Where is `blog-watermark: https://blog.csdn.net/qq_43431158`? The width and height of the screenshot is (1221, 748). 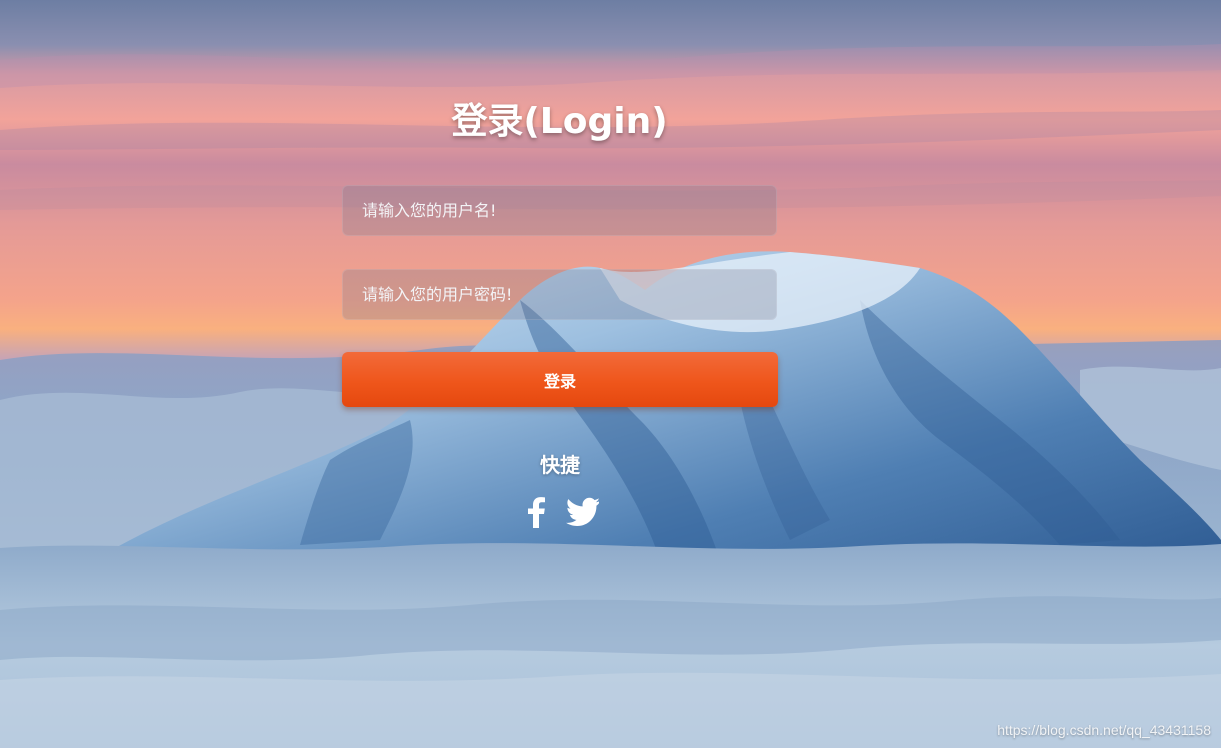
blog-watermark: https://blog.csdn.net/qq_43431158 is located at coordinates (1104, 730).